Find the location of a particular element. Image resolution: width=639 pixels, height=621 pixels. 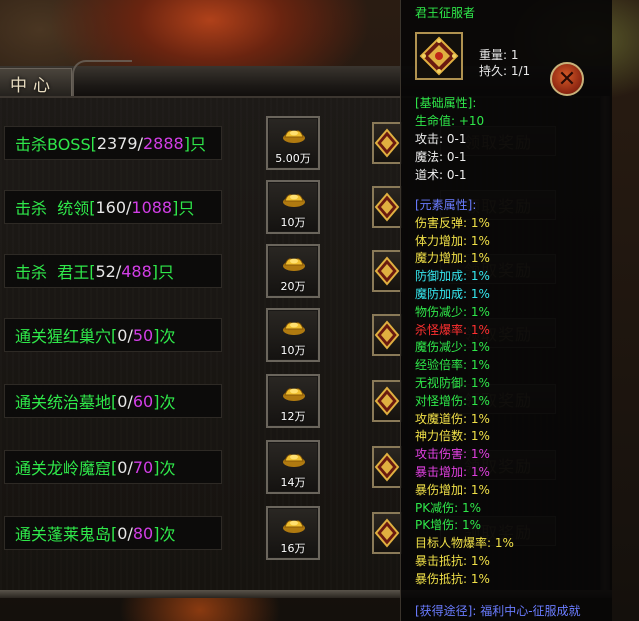

tooltip-attribute-line: 目标人物爆率: 1% is located at coordinates (464, 543).